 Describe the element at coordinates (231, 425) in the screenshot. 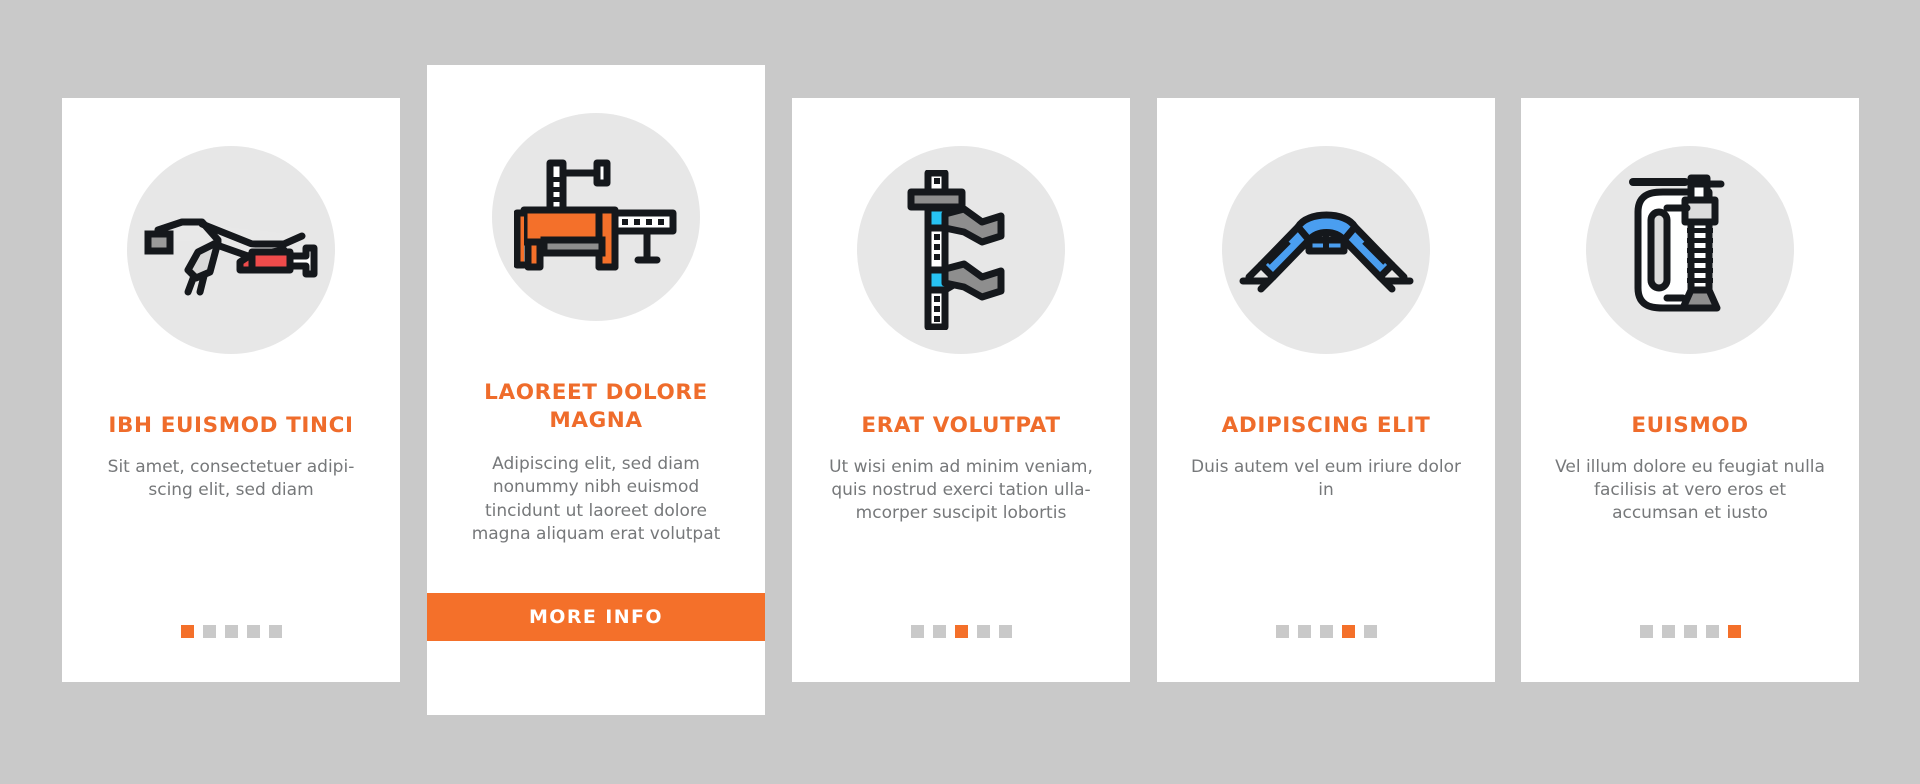

I see `card-title-1: IBH EUISMOD TINCI` at that location.